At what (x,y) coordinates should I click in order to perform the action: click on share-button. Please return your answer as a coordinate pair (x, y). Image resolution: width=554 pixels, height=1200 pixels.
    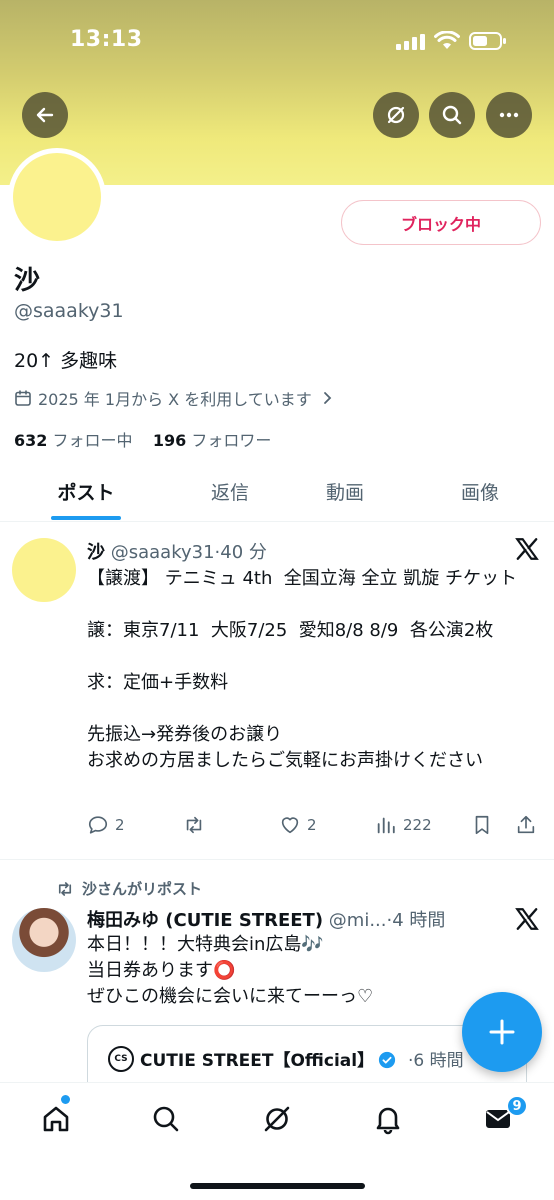
    Looking at the image, I should click on (526, 825).